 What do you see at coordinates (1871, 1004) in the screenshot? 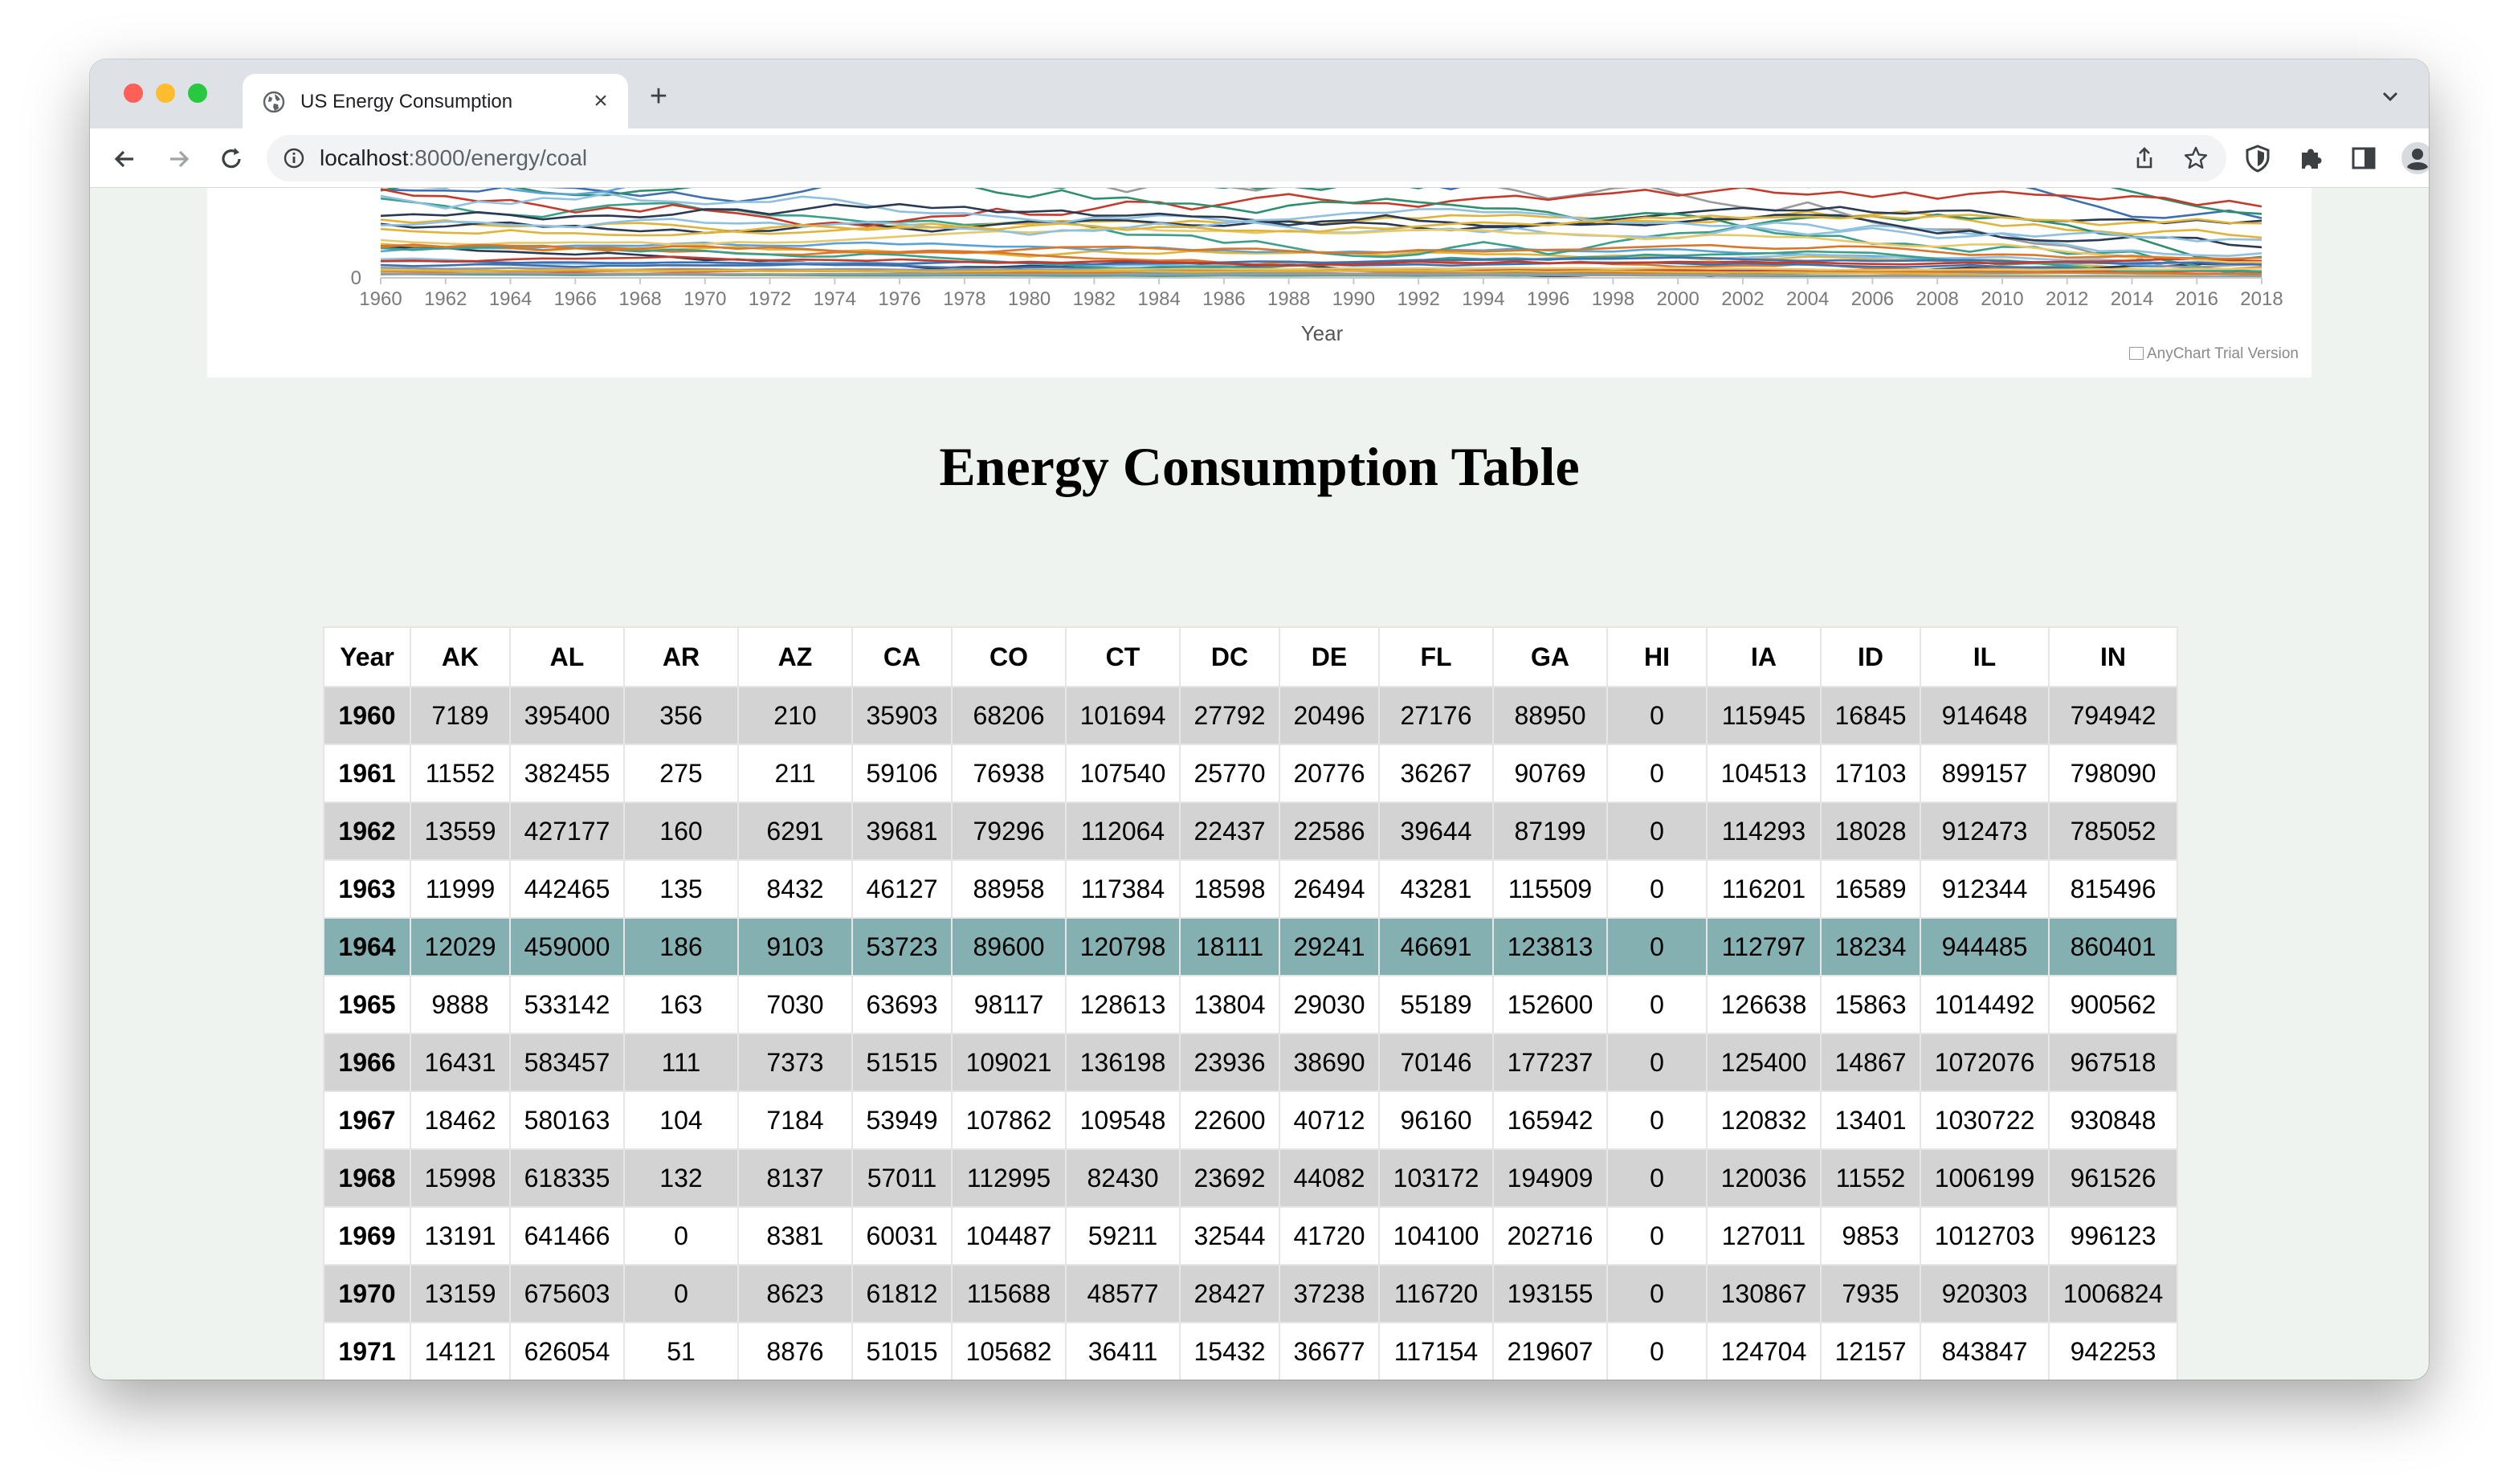
I see `table-cell: 15863` at bounding box center [1871, 1004].